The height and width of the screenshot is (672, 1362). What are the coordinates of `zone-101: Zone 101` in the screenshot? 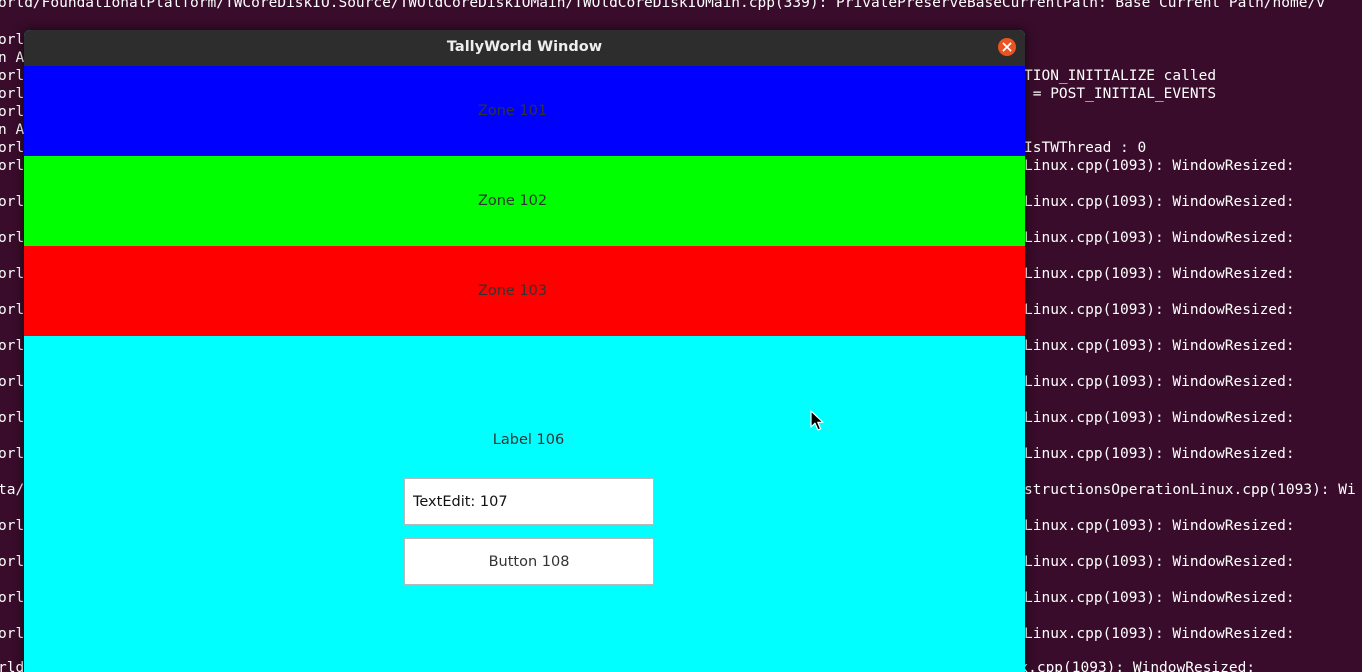 It's located at (524, 111).